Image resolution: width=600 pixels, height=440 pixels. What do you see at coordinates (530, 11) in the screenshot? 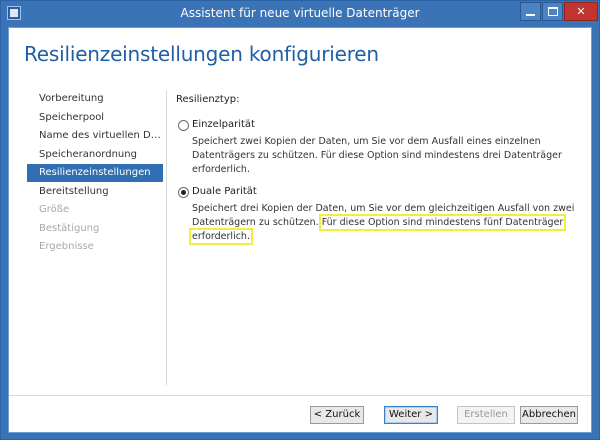
I see `minimize-button` at bounding box center [530, 11].